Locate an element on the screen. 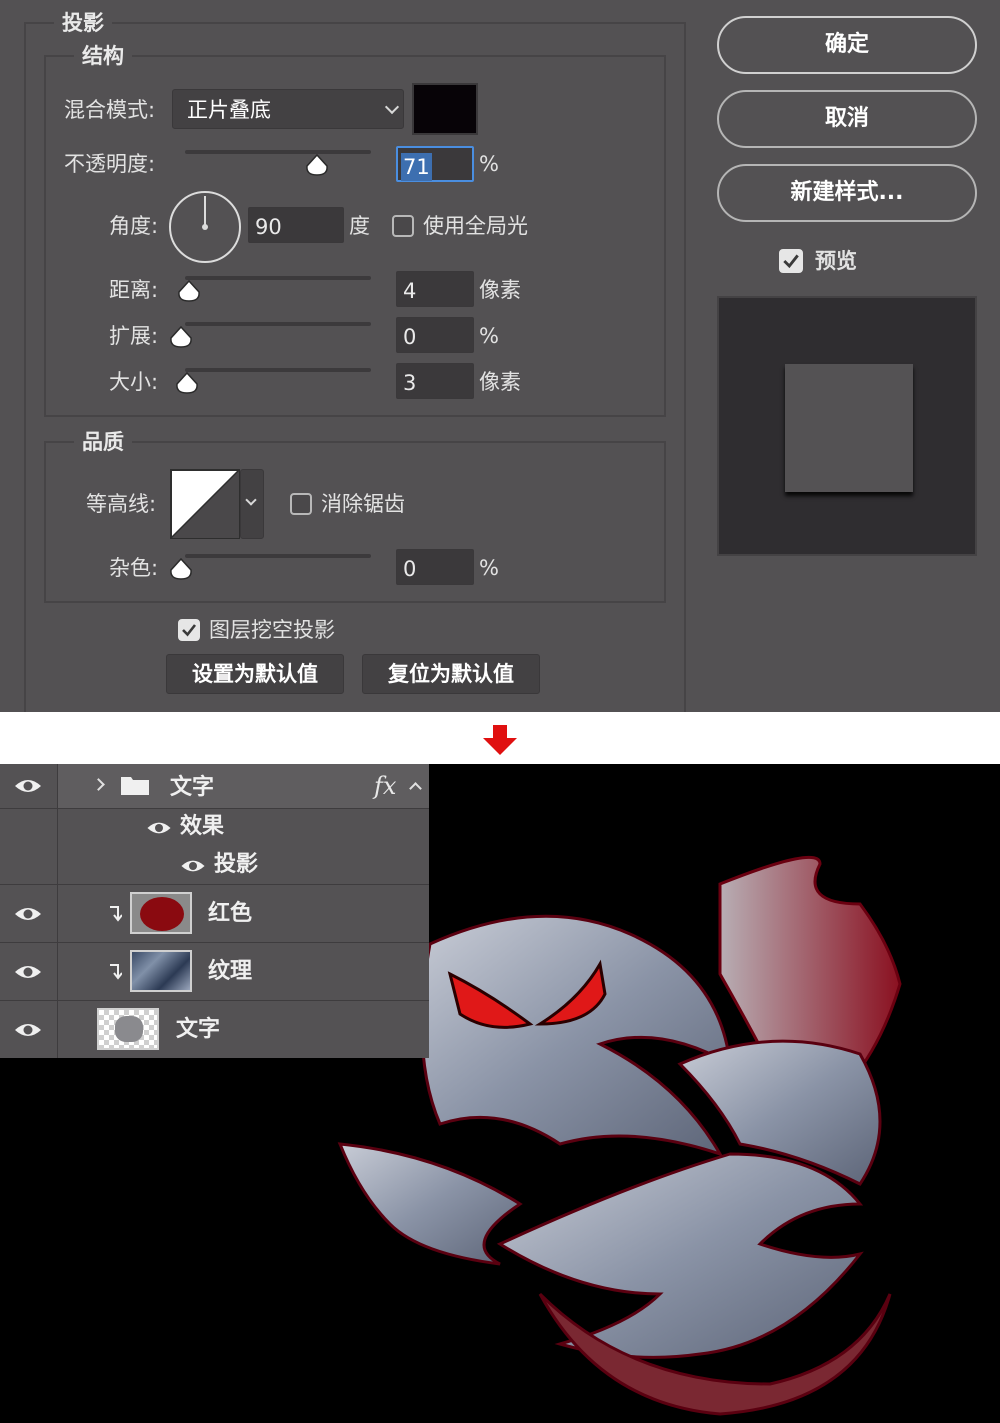 This screenshot has width=1000, height=1423. group-name: 文字 is located at coordinates (192, 787).